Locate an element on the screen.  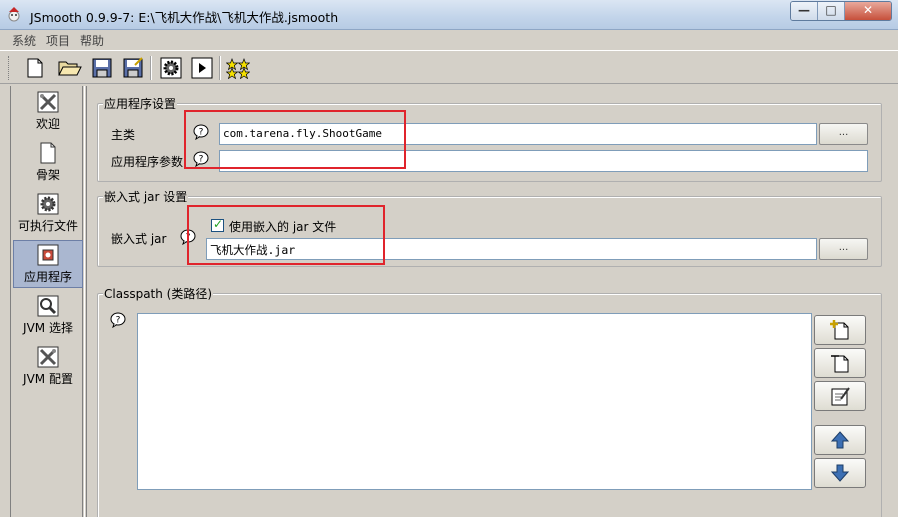
sidebar-item-jvm-select: JVM 选择 is located at coordinates (48, 316).